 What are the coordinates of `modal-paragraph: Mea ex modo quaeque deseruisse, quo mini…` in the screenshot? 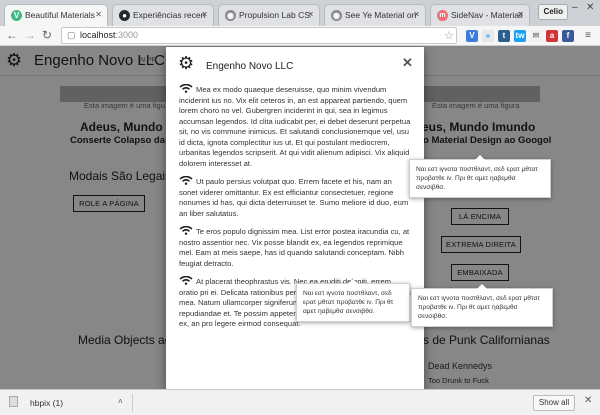 It's located at (295, 126).